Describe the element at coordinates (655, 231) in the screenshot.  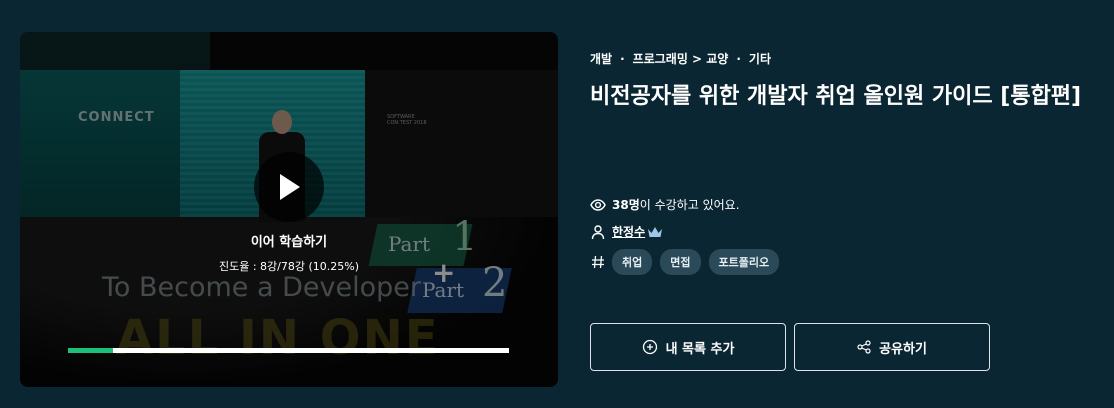
I see `crown-icon` at that location.